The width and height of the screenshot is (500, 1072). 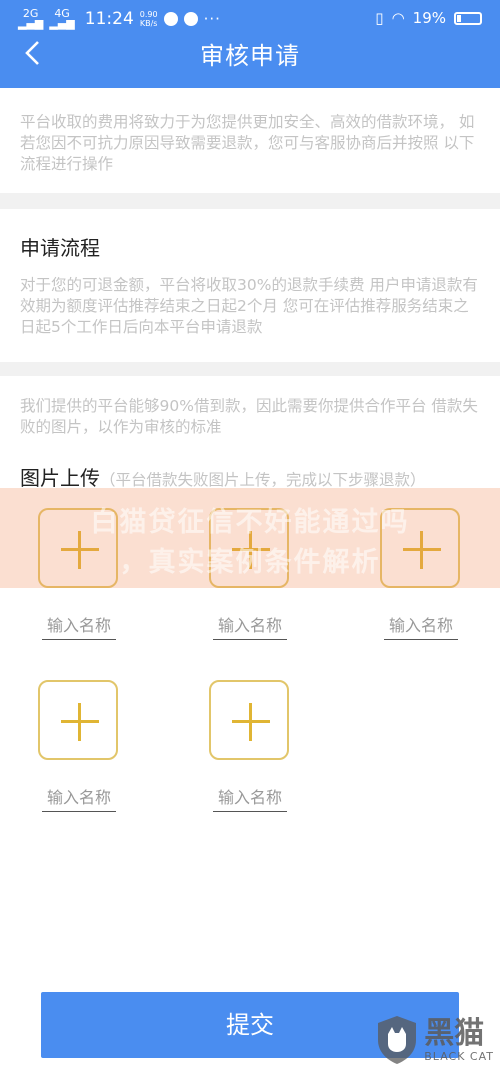 What do you see at coordinates (429, 18) in the screenshot?
I see `battery-percent: 19%` at bounding box center [429, 18].